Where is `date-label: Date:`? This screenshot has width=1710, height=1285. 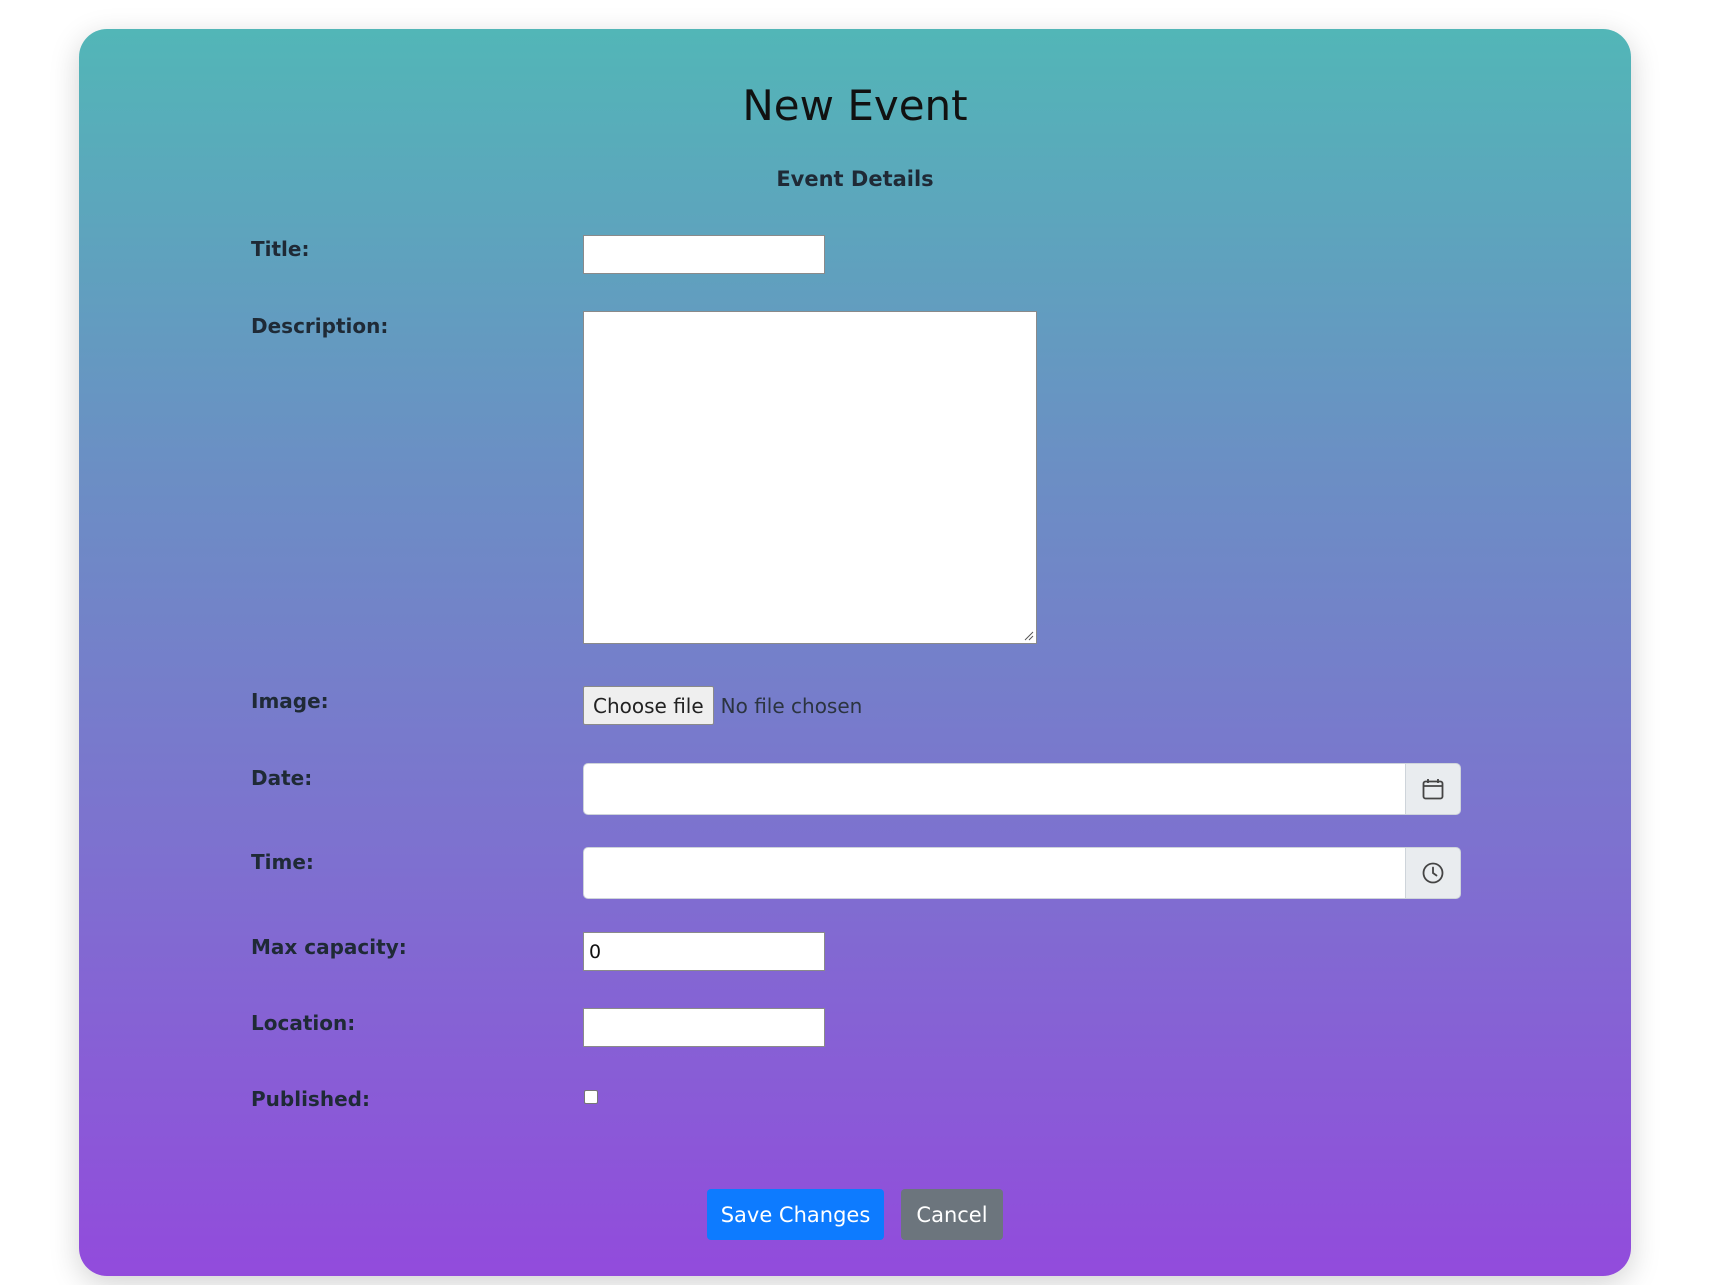
date-label: Date: is located at coordinates (282, 778).